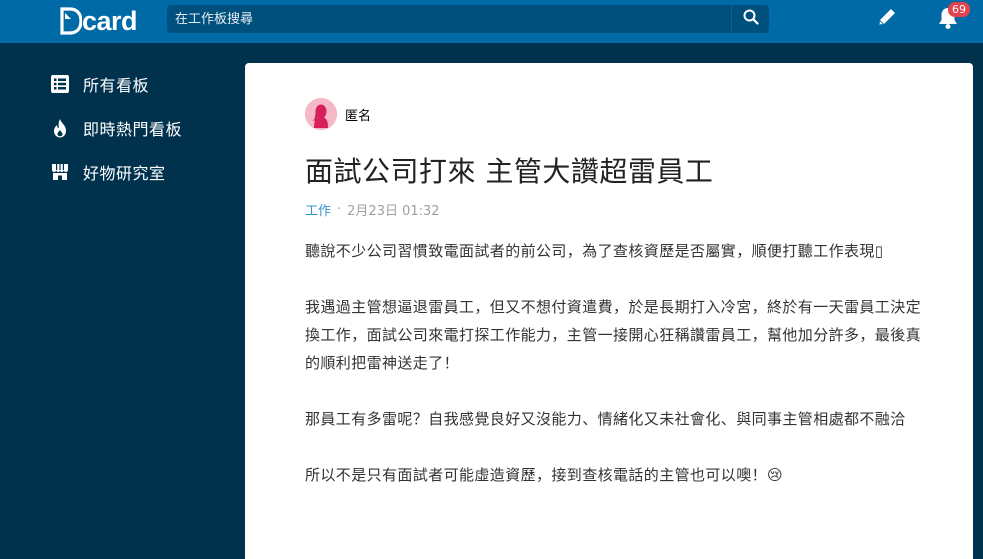 This screenshot has height=559, width=983. Describe the element at coordinates (509, 171) in the screenshot. I see `post-title: 面試公司打來 主管大讚超雷員工` at that location.